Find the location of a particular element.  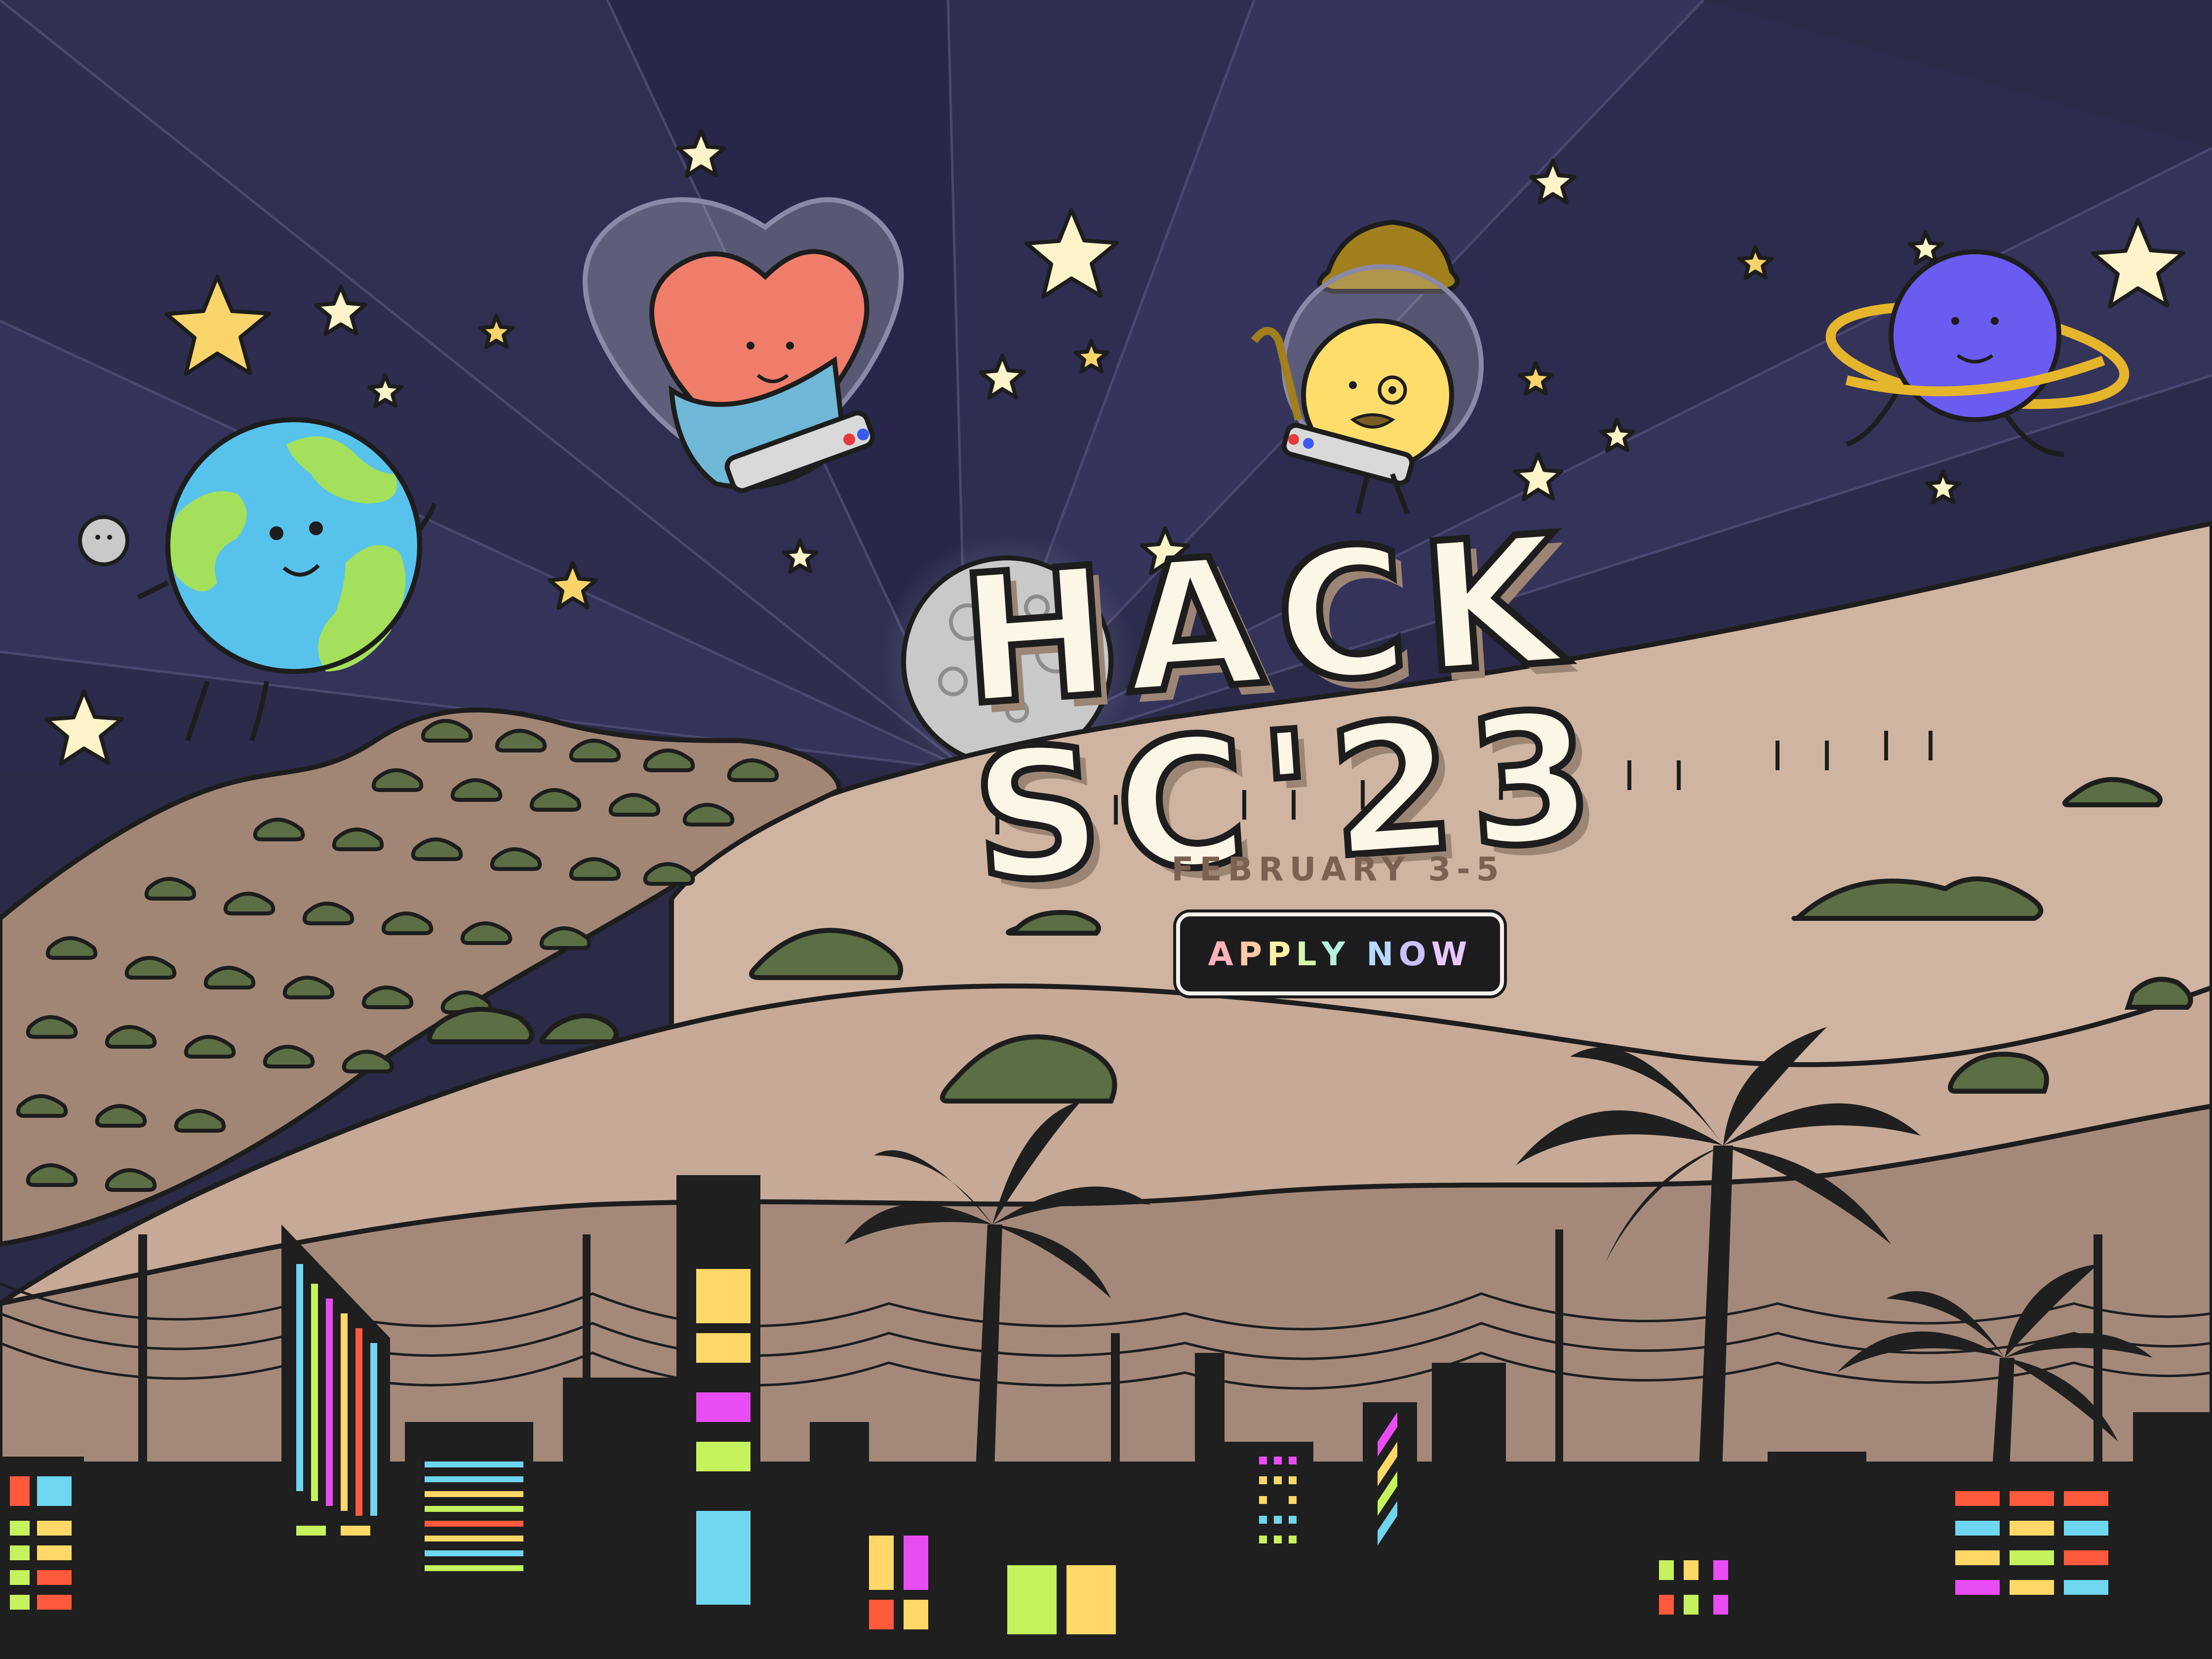

apply-letter: O is located at coordinates (1415, 954).